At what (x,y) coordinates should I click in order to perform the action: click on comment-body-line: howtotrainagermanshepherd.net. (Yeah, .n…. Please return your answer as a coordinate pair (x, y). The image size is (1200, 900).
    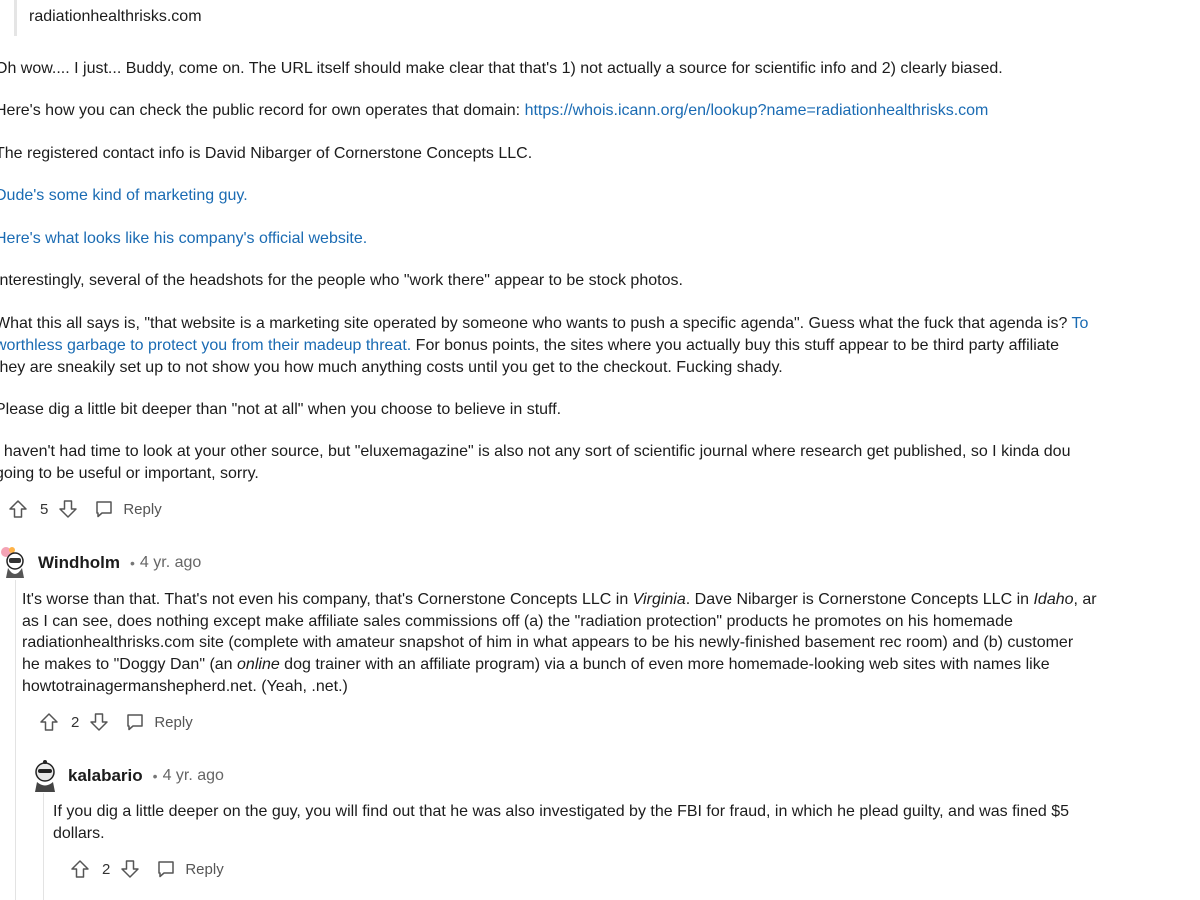
    Looking at the image, I should click on (185, 686).